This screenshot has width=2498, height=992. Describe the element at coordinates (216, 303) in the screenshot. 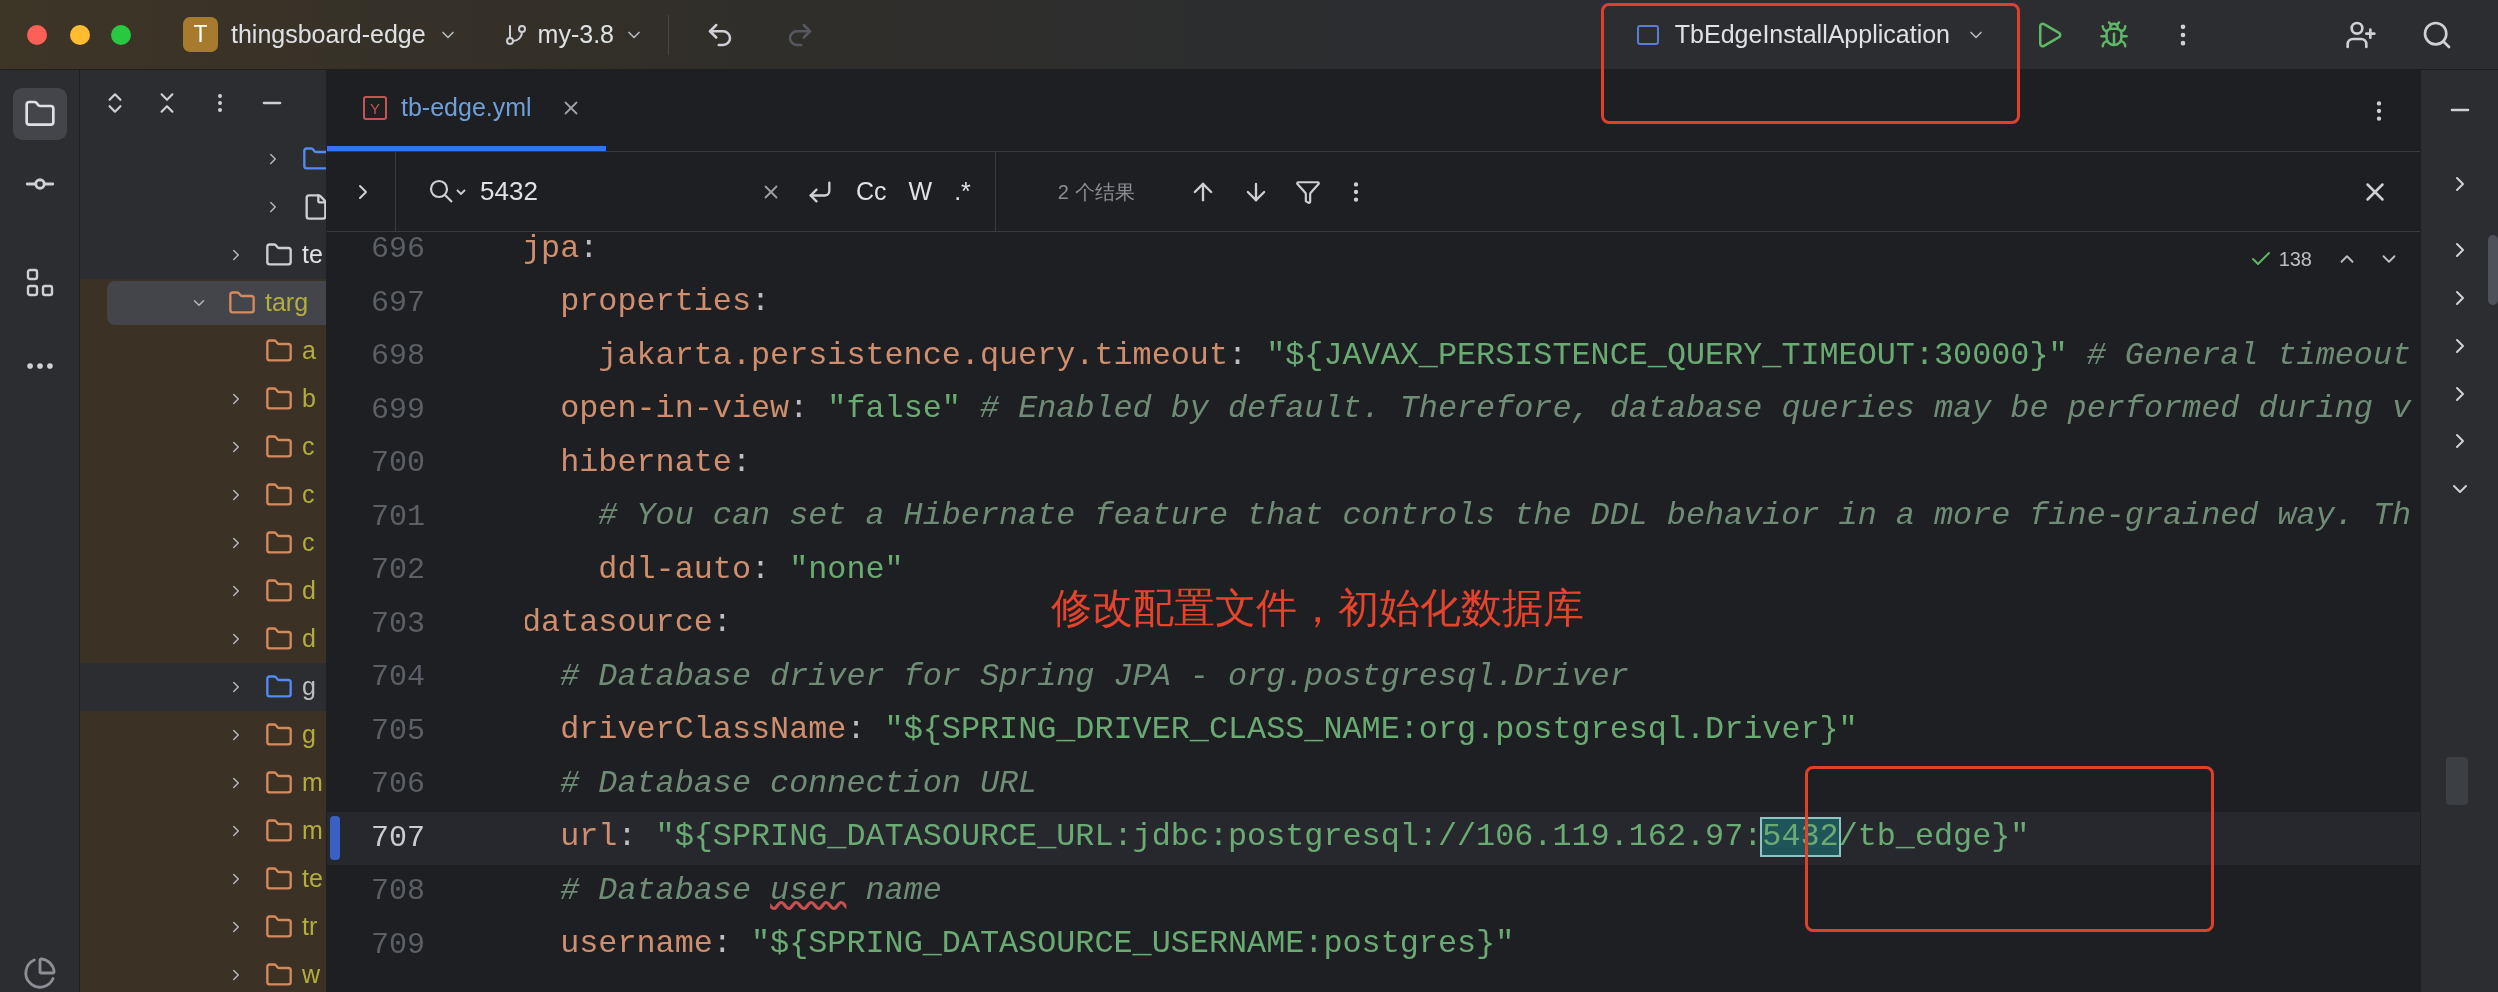

I see `tree-item: targ` at that location.